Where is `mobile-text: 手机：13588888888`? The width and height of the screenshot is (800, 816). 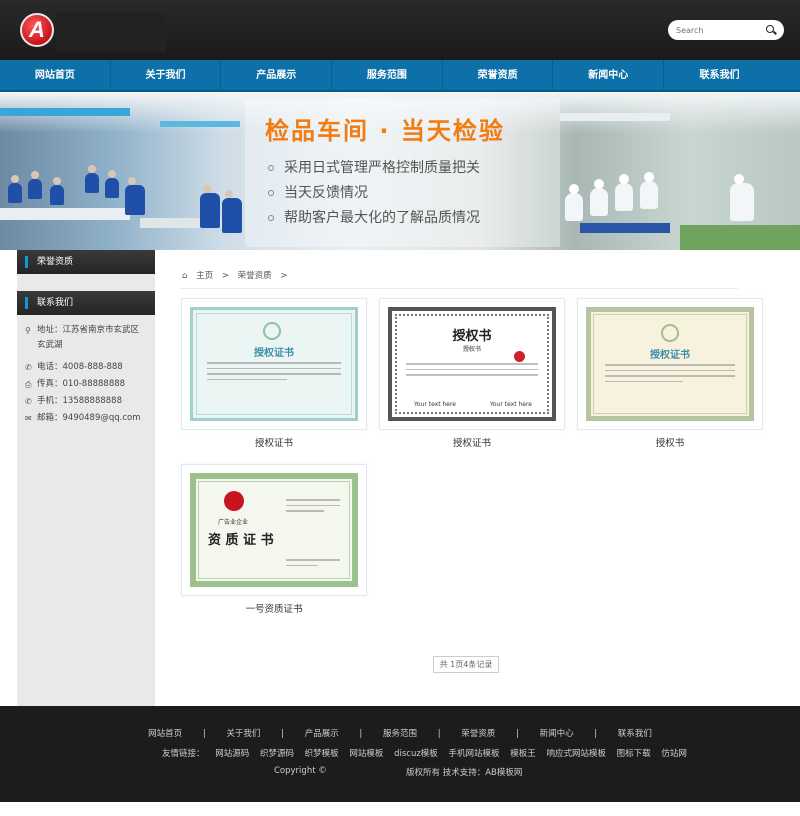 mobile-text: 手机：13588888888 is located at coordinates (79, 401).